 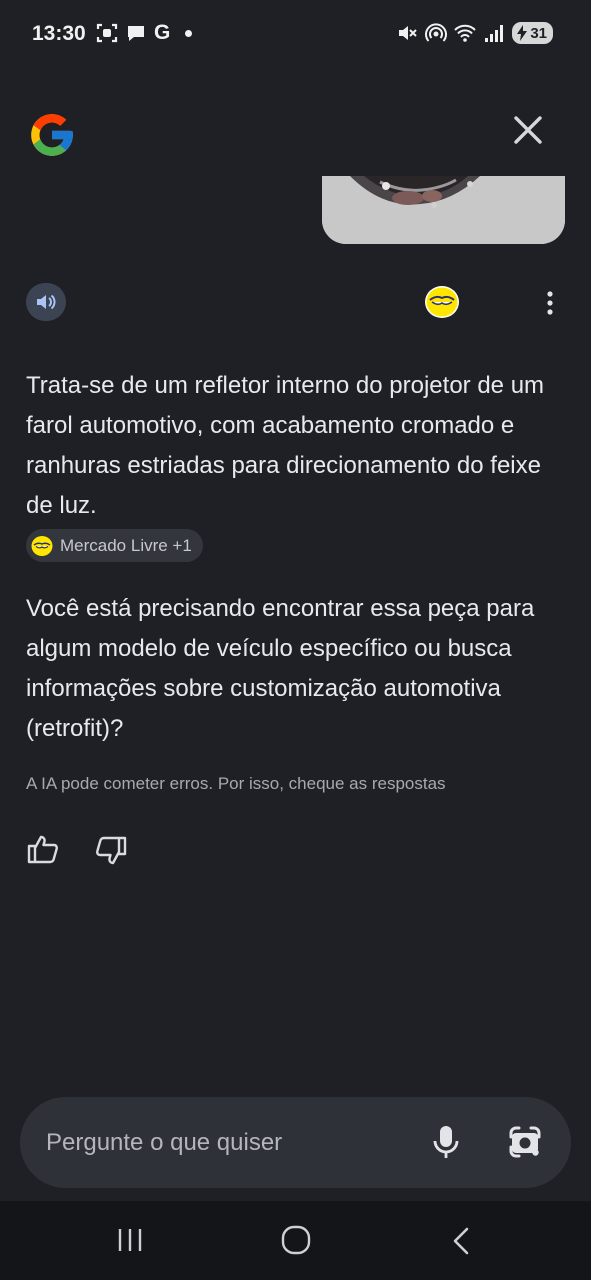 I want to click on google-lens-icon, so click(x=525, y=1142).